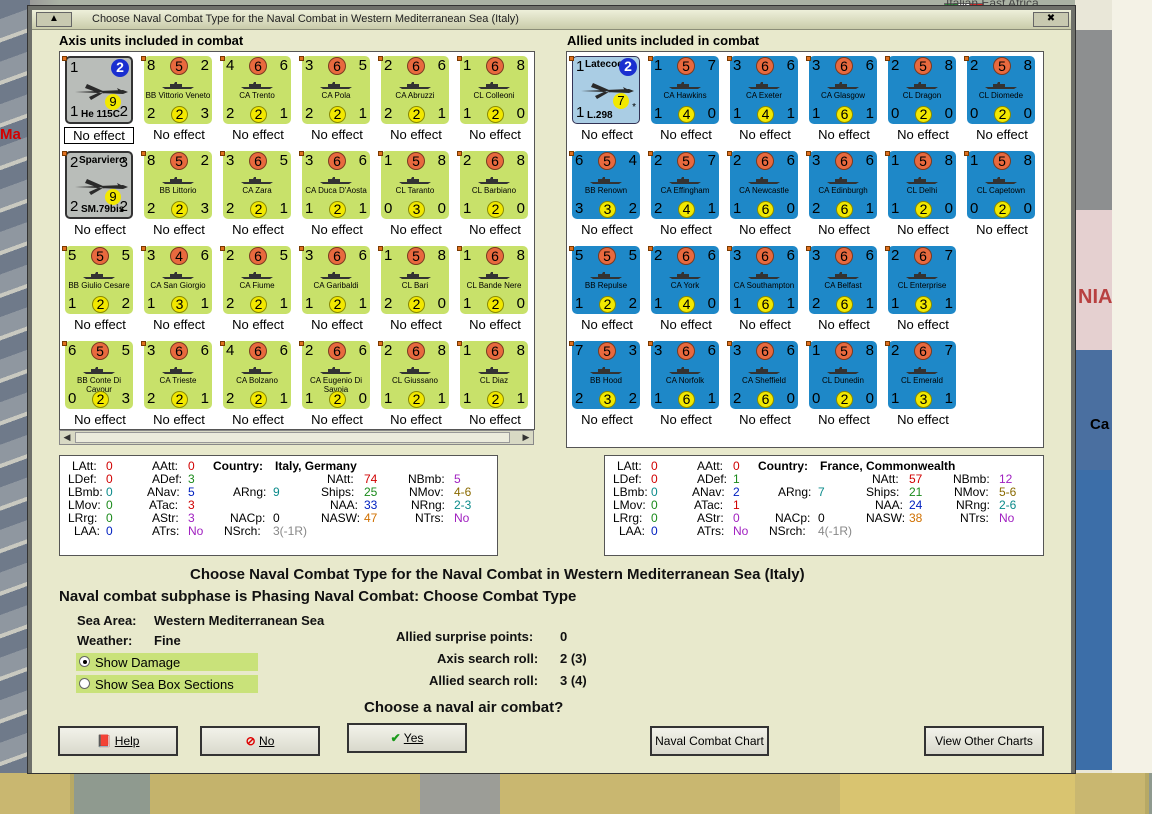 The width and height of the screenshot is (1152, 814). I want to click on view-other-charts-button: View Other Charts, so click(984, 741).